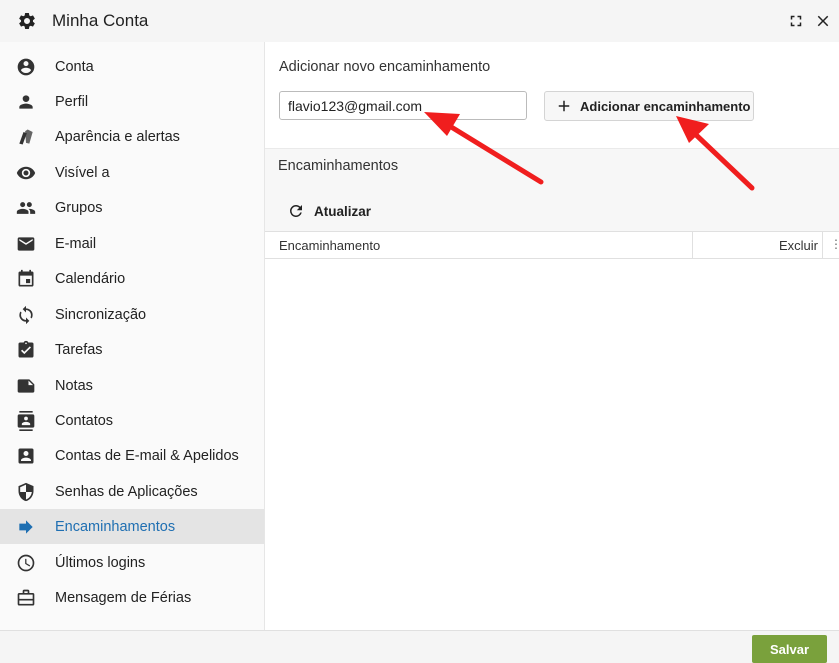 The image size is (839, 663). Describe the element at coordinates (132, 207) in the screenshot. I see `sidebar-item-grupos: Grupos` at that location.